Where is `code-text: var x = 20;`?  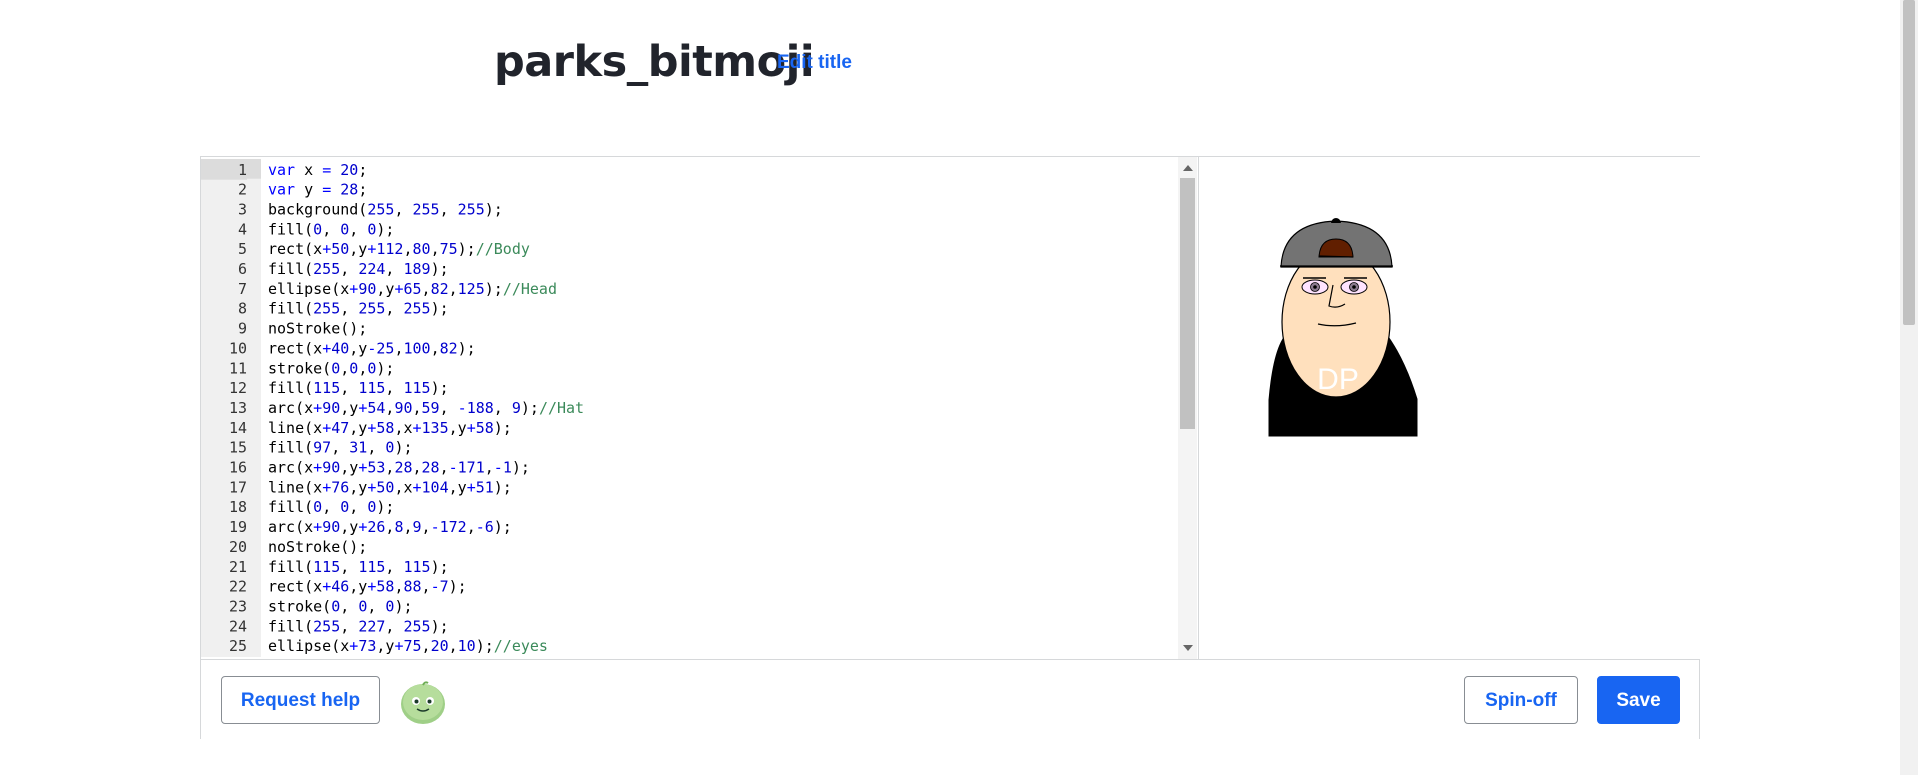 code-text: var x = 20; is located at coordinates (317, 170).